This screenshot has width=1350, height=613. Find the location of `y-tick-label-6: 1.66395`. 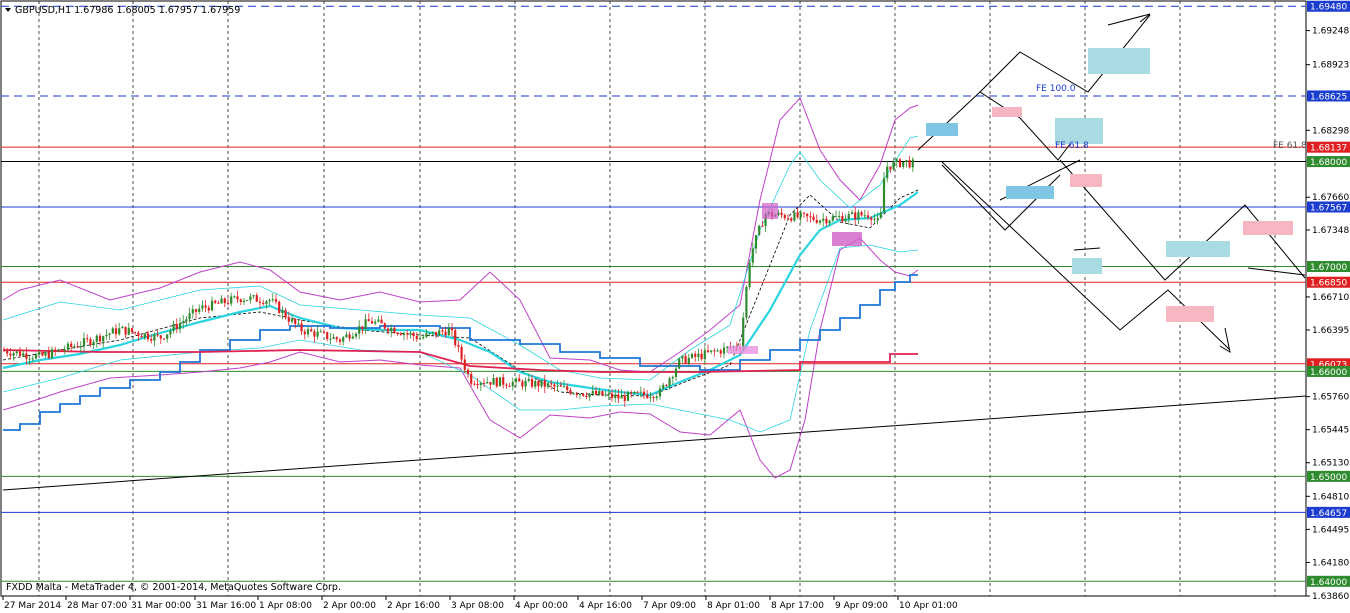

y-tick-label-6: 1.66395 is located at coordinates (1330, 331).